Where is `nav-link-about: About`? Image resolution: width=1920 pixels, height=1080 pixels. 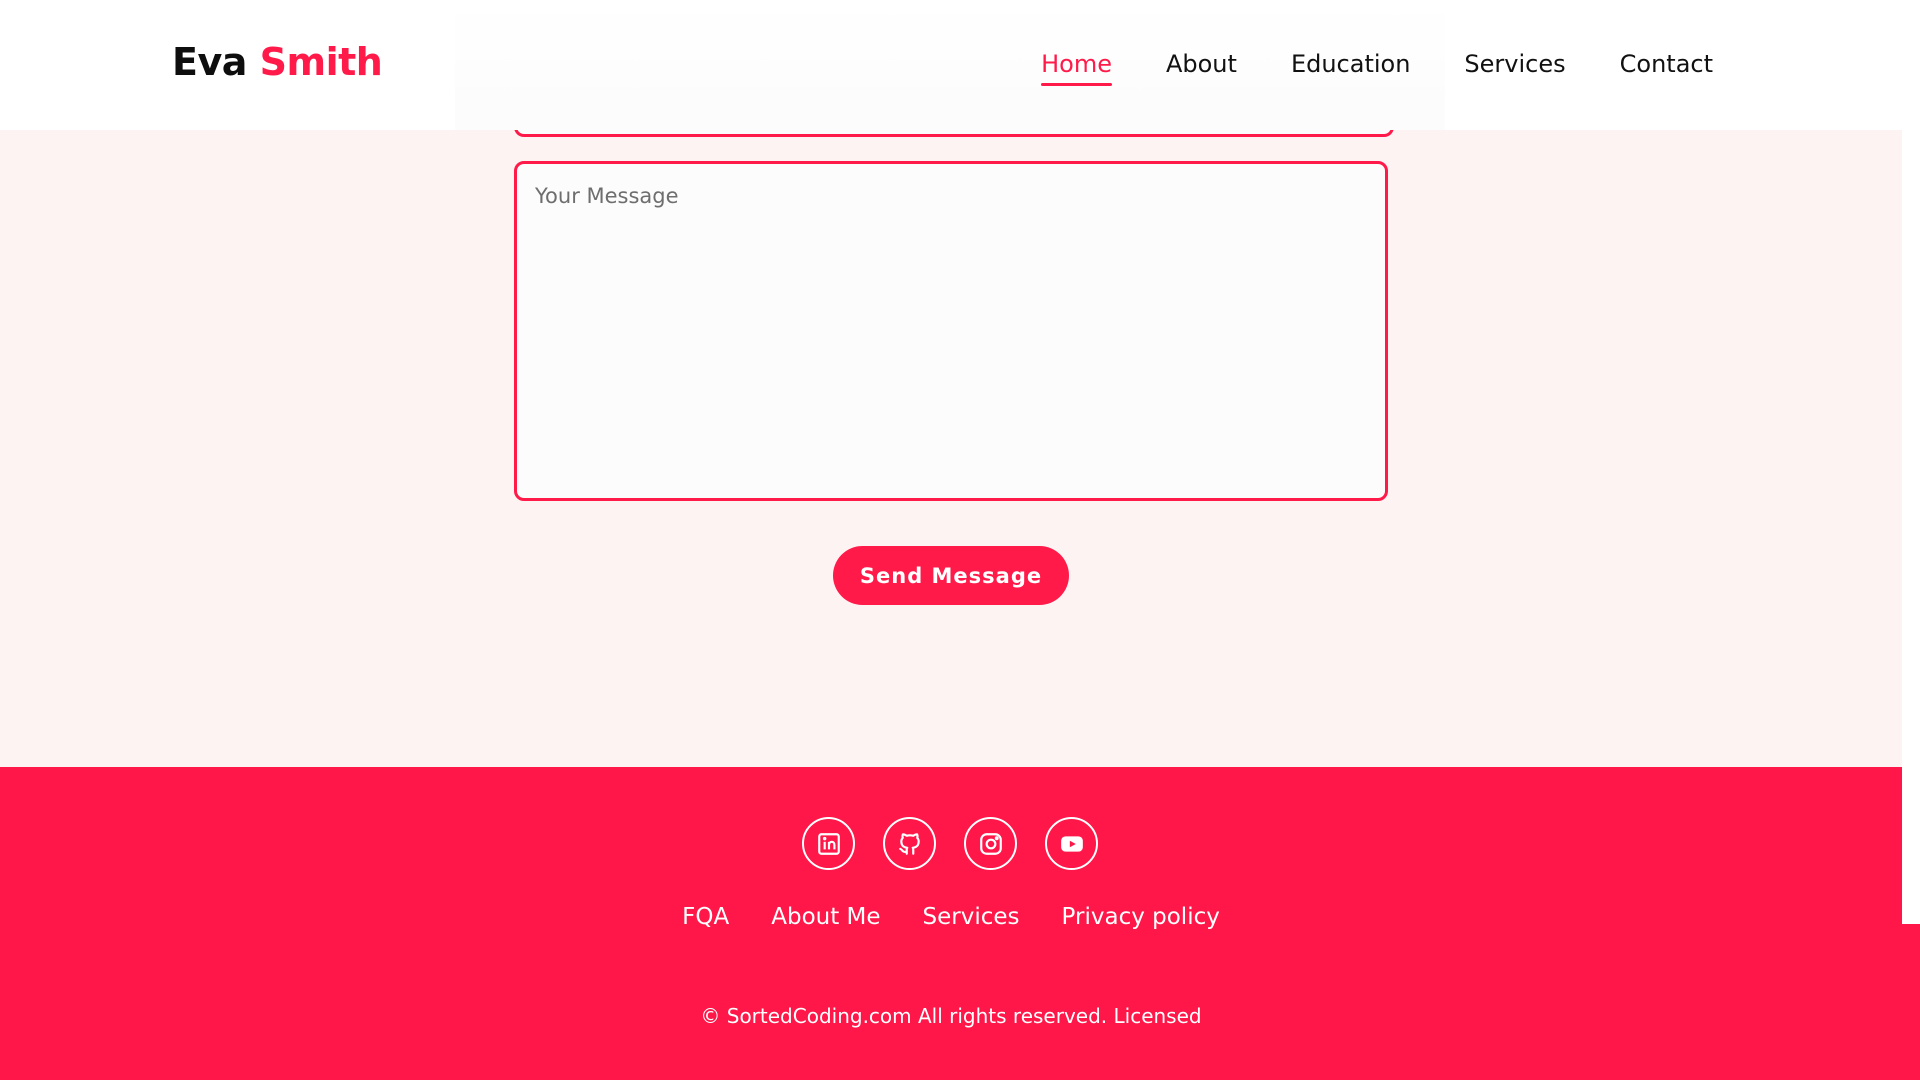
nav-link-about: About is located at coordinates (1201, 68).